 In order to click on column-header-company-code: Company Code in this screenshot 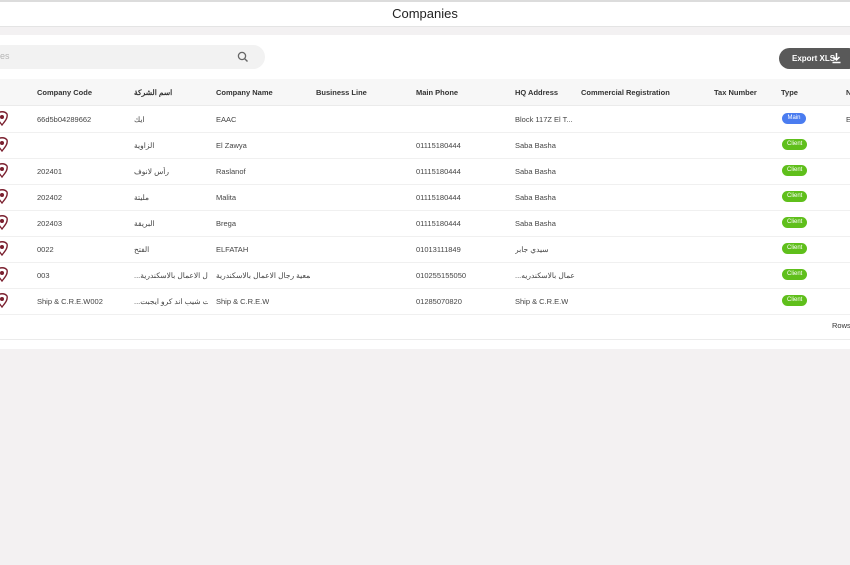, I will do `click(64, 92)`.